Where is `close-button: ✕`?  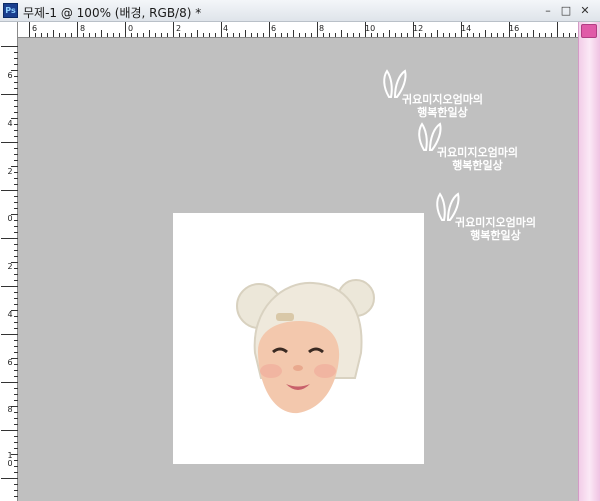 close-button: ✕ is located at coordinates (585, 10).